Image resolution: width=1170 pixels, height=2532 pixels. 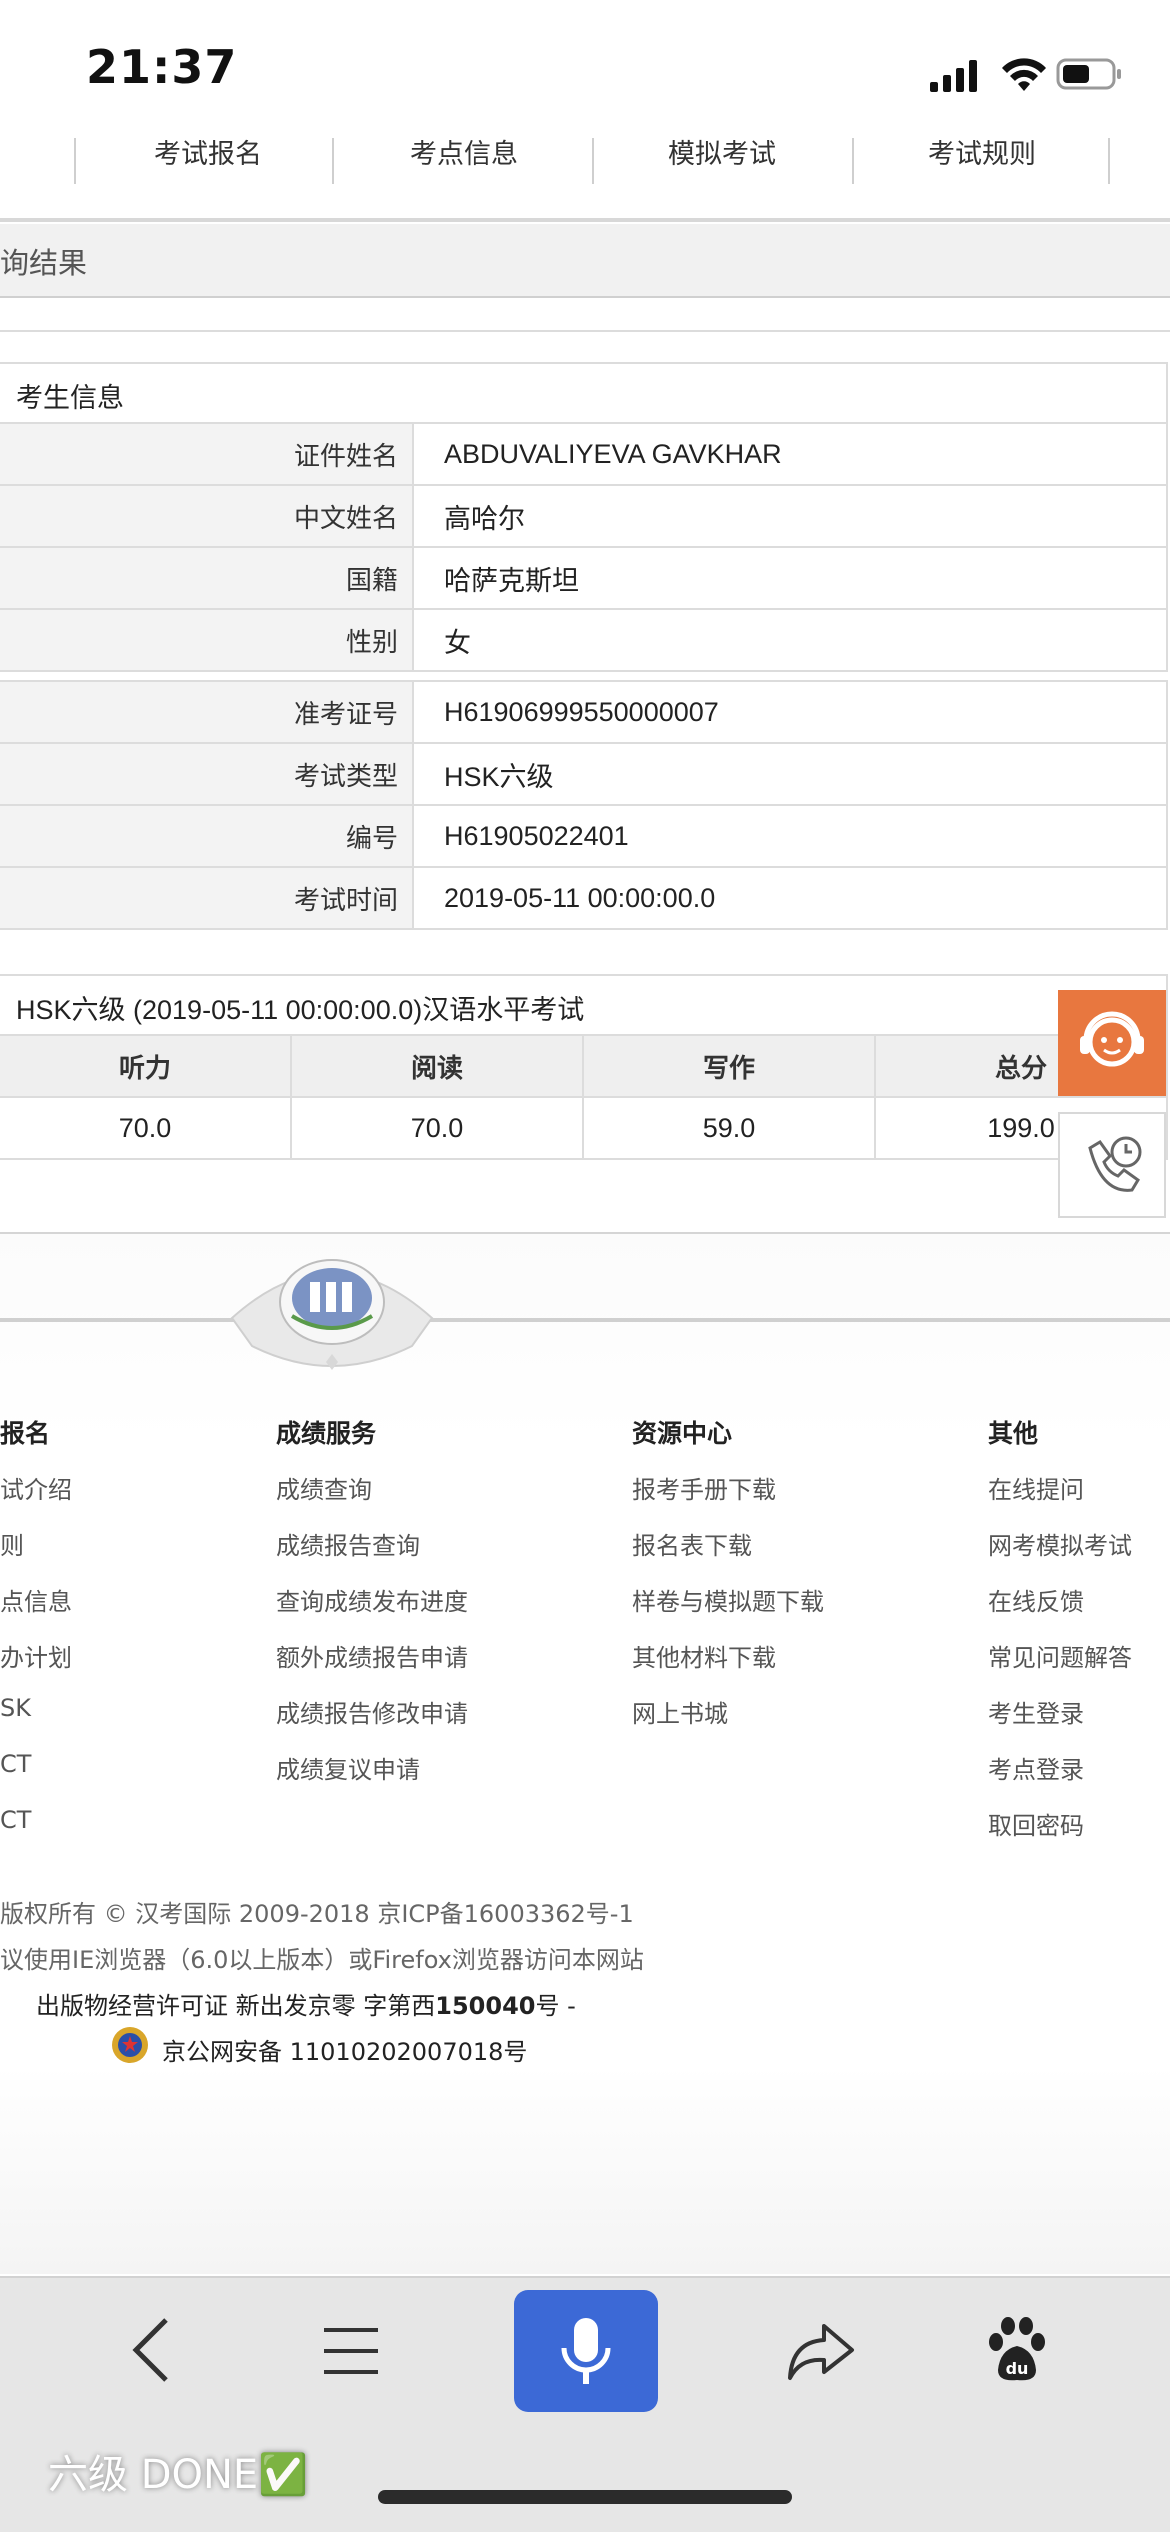 I want to click on row-label: 性别, so click(x=207, y=640).